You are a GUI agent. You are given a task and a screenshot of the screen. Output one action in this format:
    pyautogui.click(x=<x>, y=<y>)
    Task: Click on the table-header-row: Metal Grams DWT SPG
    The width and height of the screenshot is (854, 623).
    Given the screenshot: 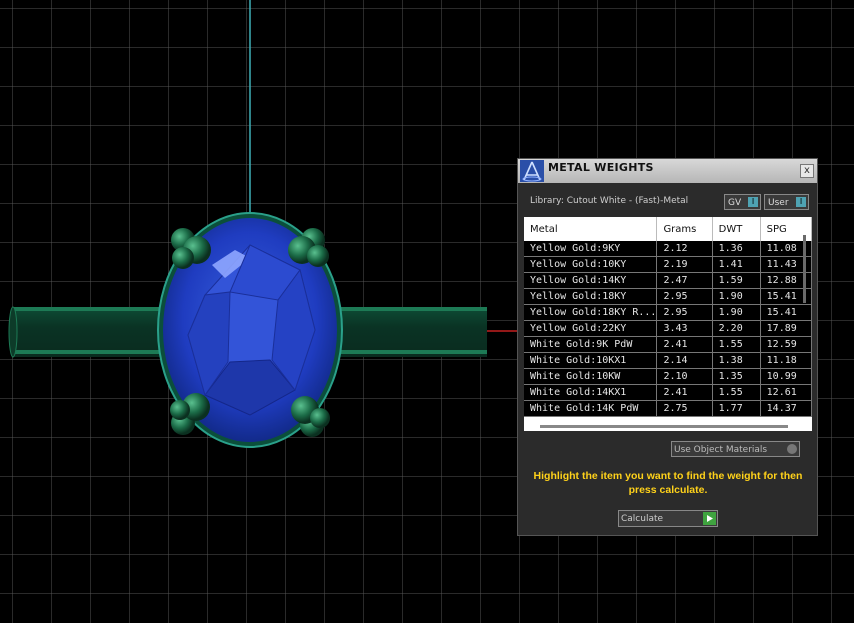 What is the action you would take?
    pyautogui.click(x=668, y=229)
    